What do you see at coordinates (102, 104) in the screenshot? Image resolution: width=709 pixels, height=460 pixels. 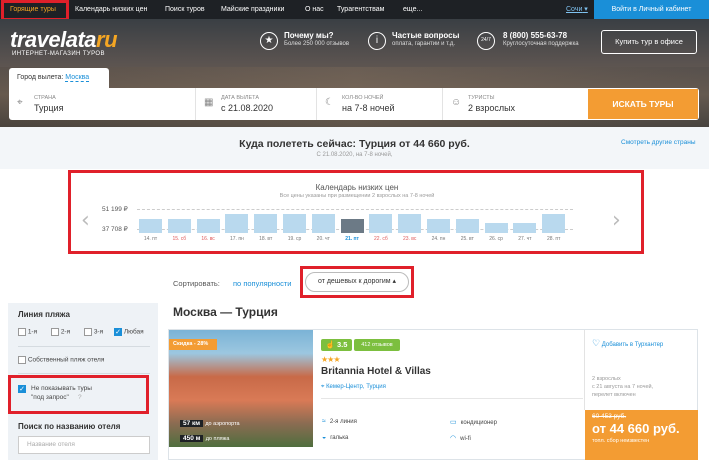 I see `country-field: ⌖ СТРАНА Турция` at bounding box center [102, 104].